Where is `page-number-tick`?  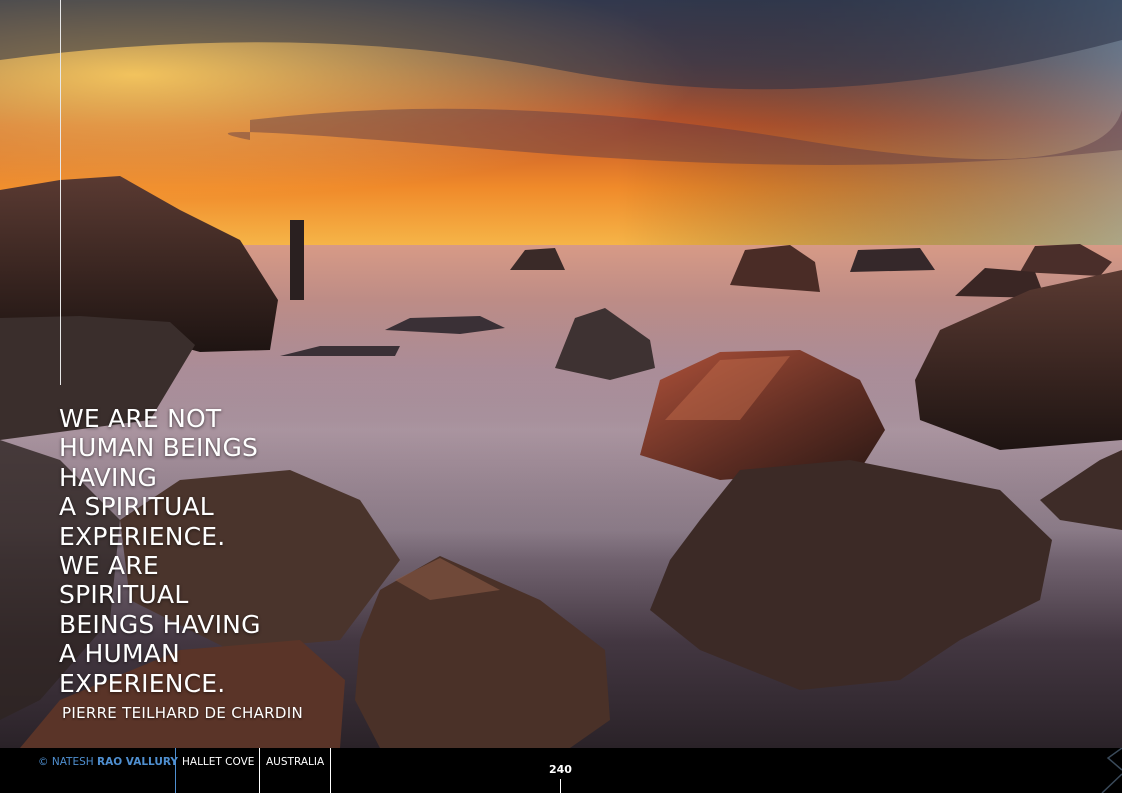 page-number-tick is located at coordinates (560, 786).